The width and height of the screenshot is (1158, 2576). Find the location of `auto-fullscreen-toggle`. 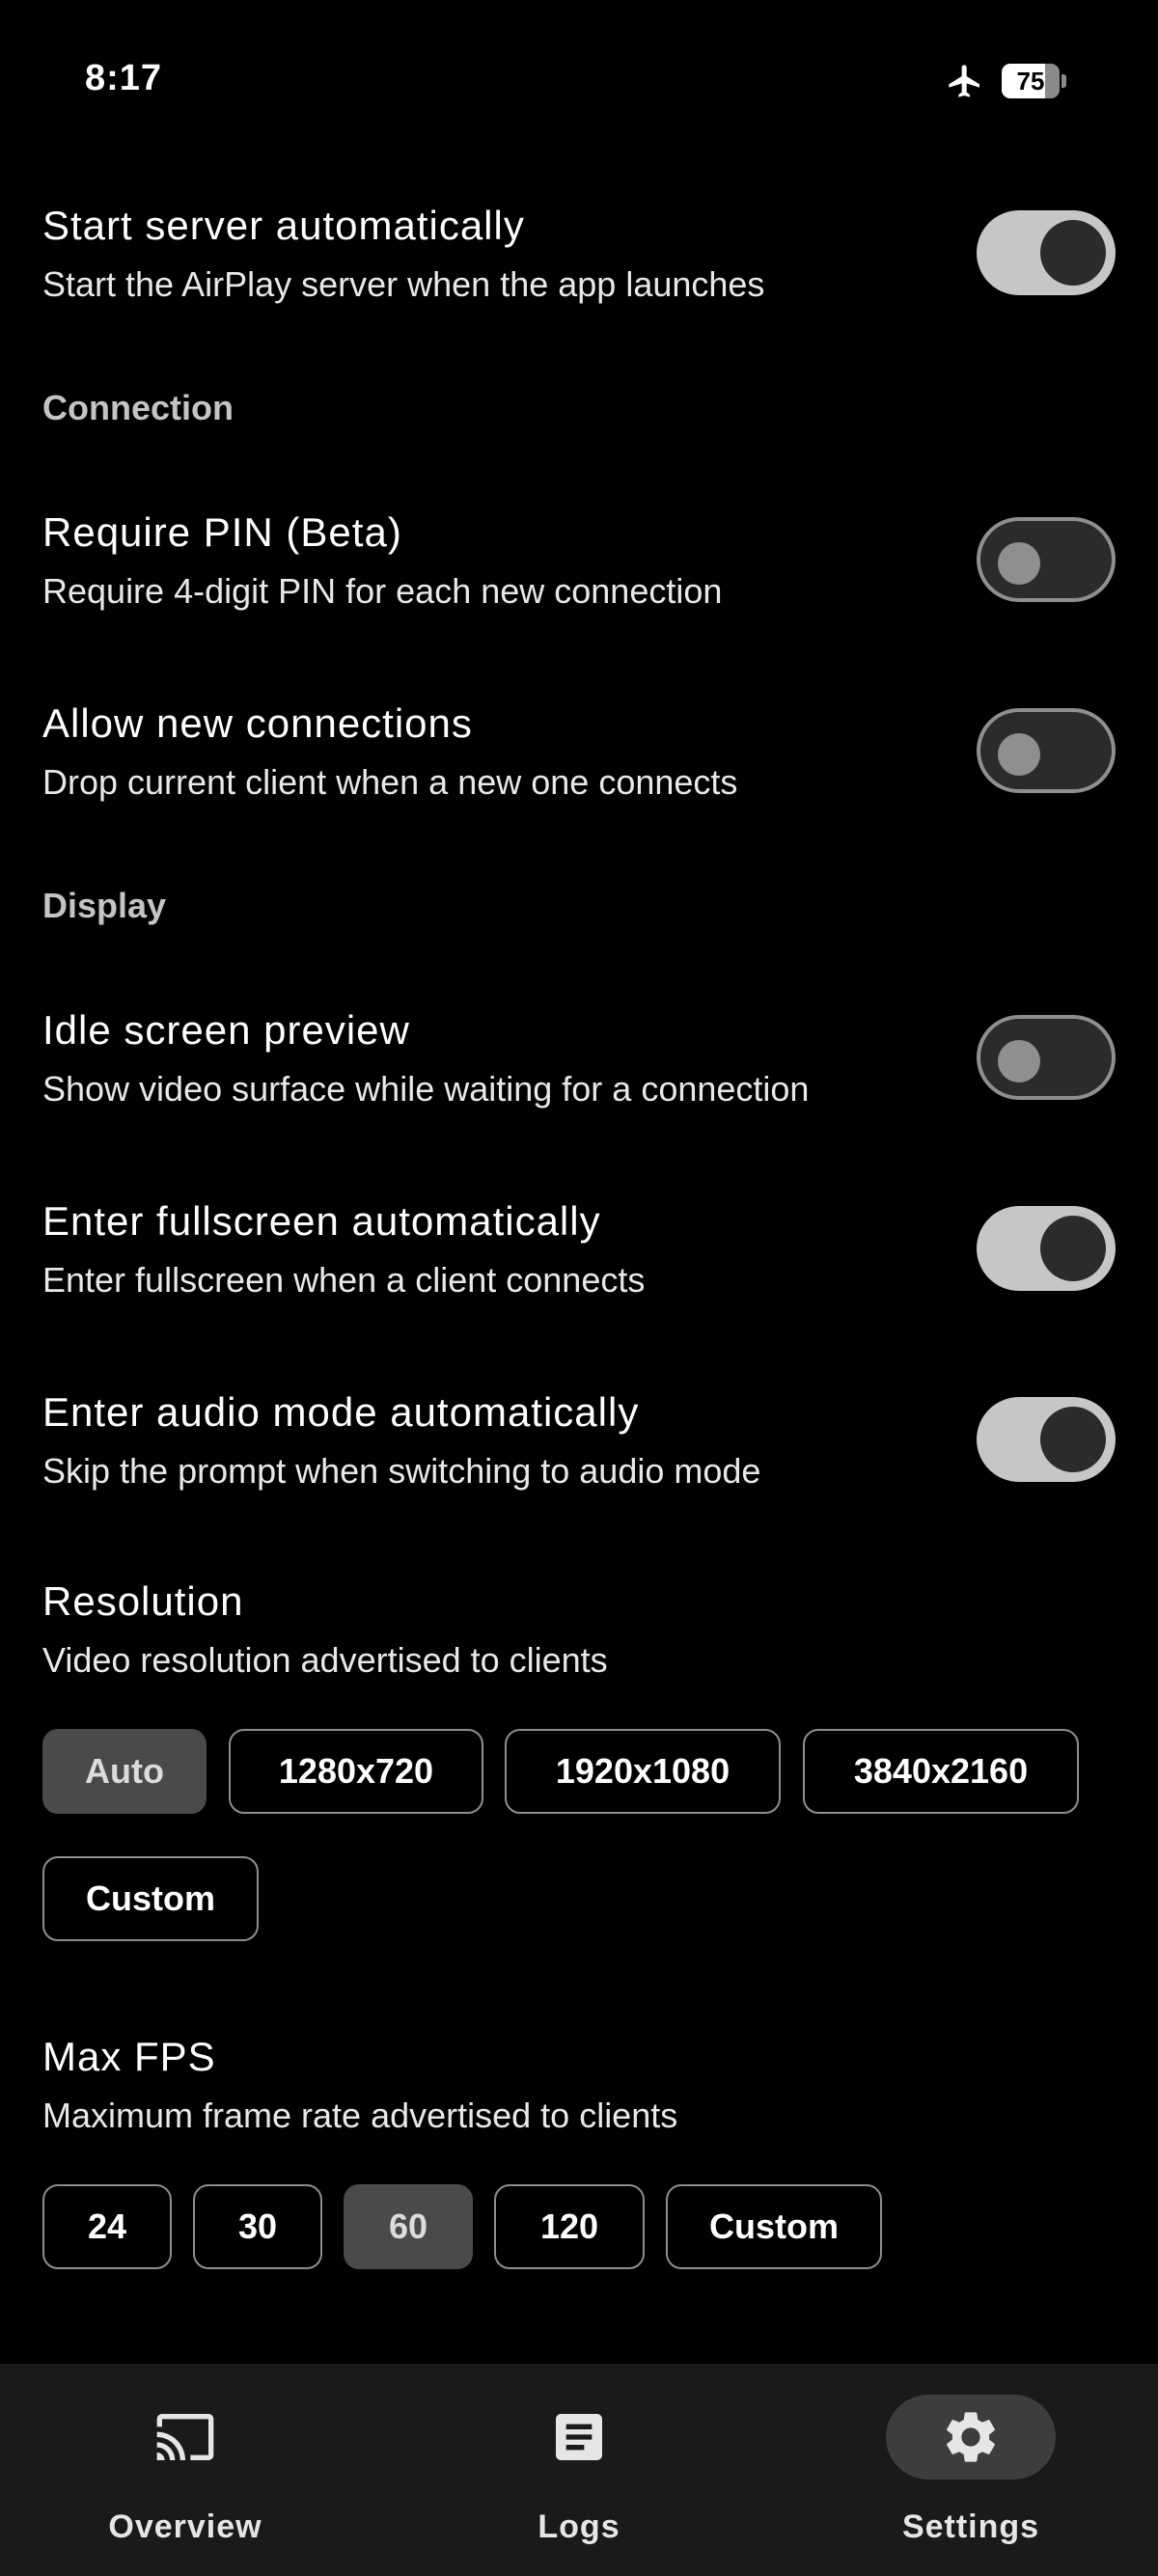

auto-fullscreen-toggle is located at coordinates (1046, 1248).